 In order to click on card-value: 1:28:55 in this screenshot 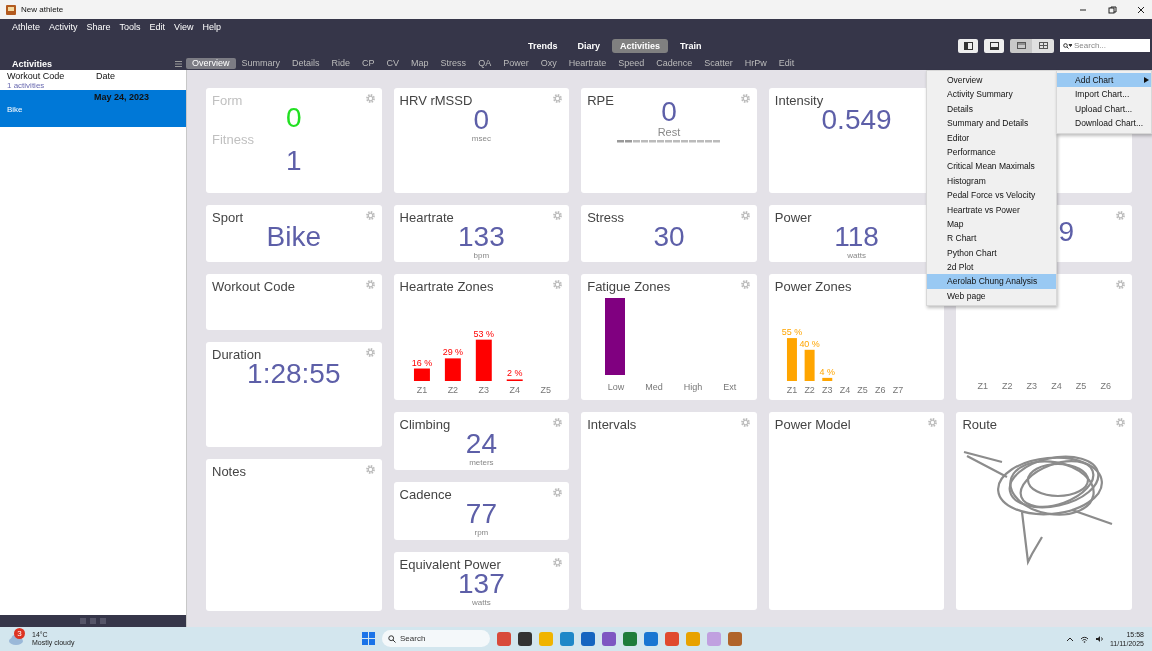, I will do `click(294, 374)`.